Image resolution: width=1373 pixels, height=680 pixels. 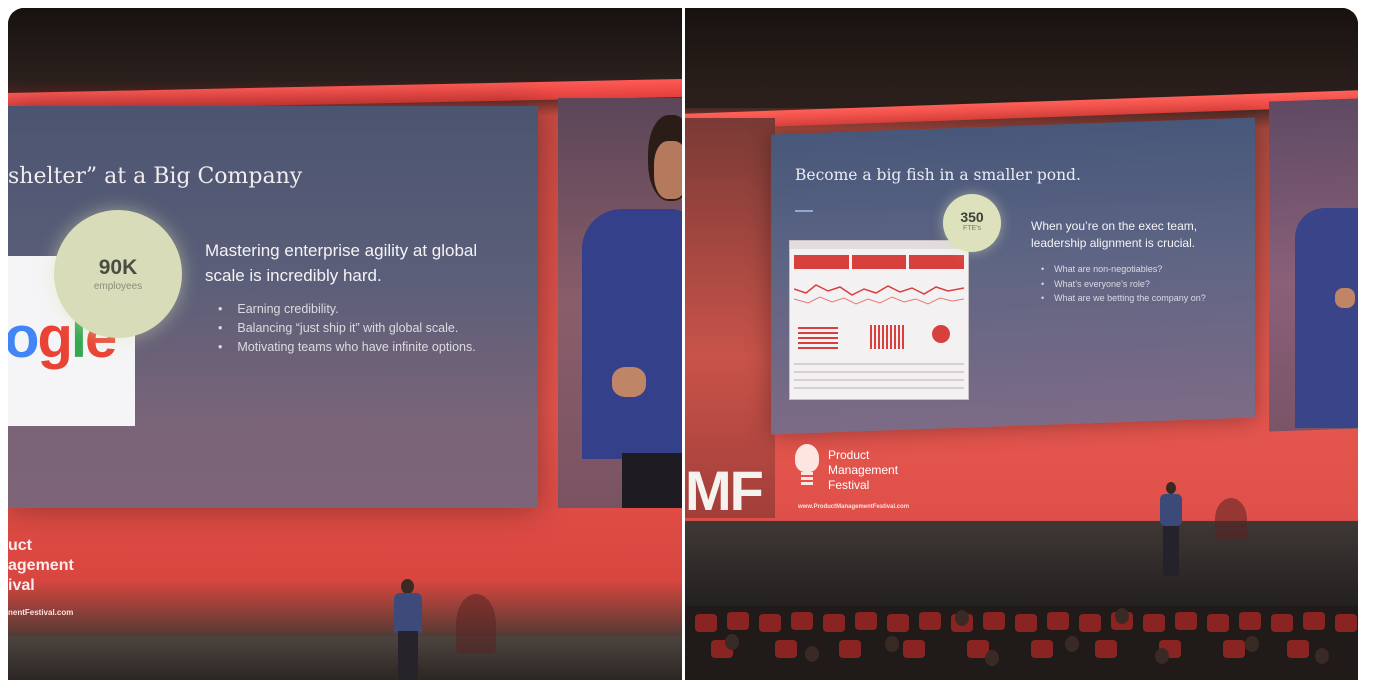 I want to click on bullet-item: What are we betting the company on?, so click(x=1123, y=298).